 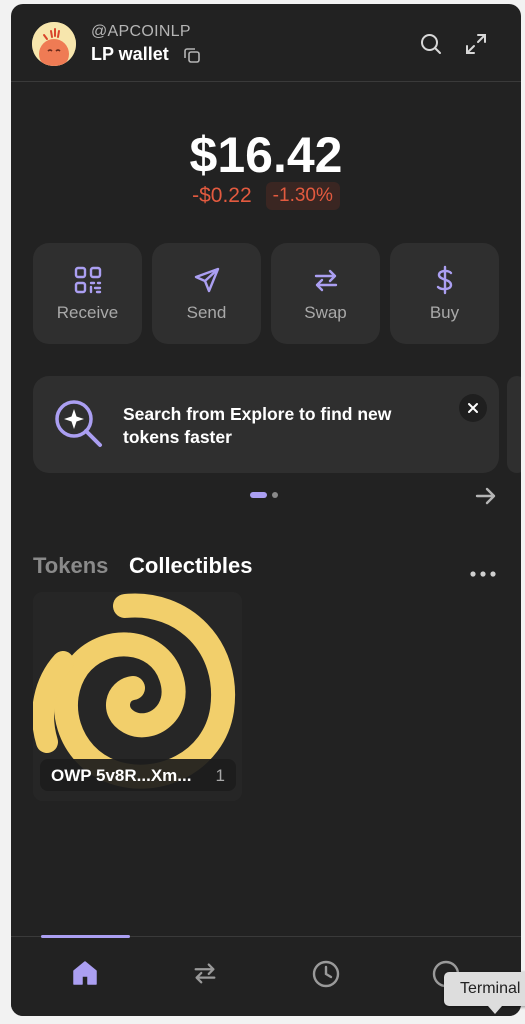 I want to click on avatar, so click(x=54, y=44).